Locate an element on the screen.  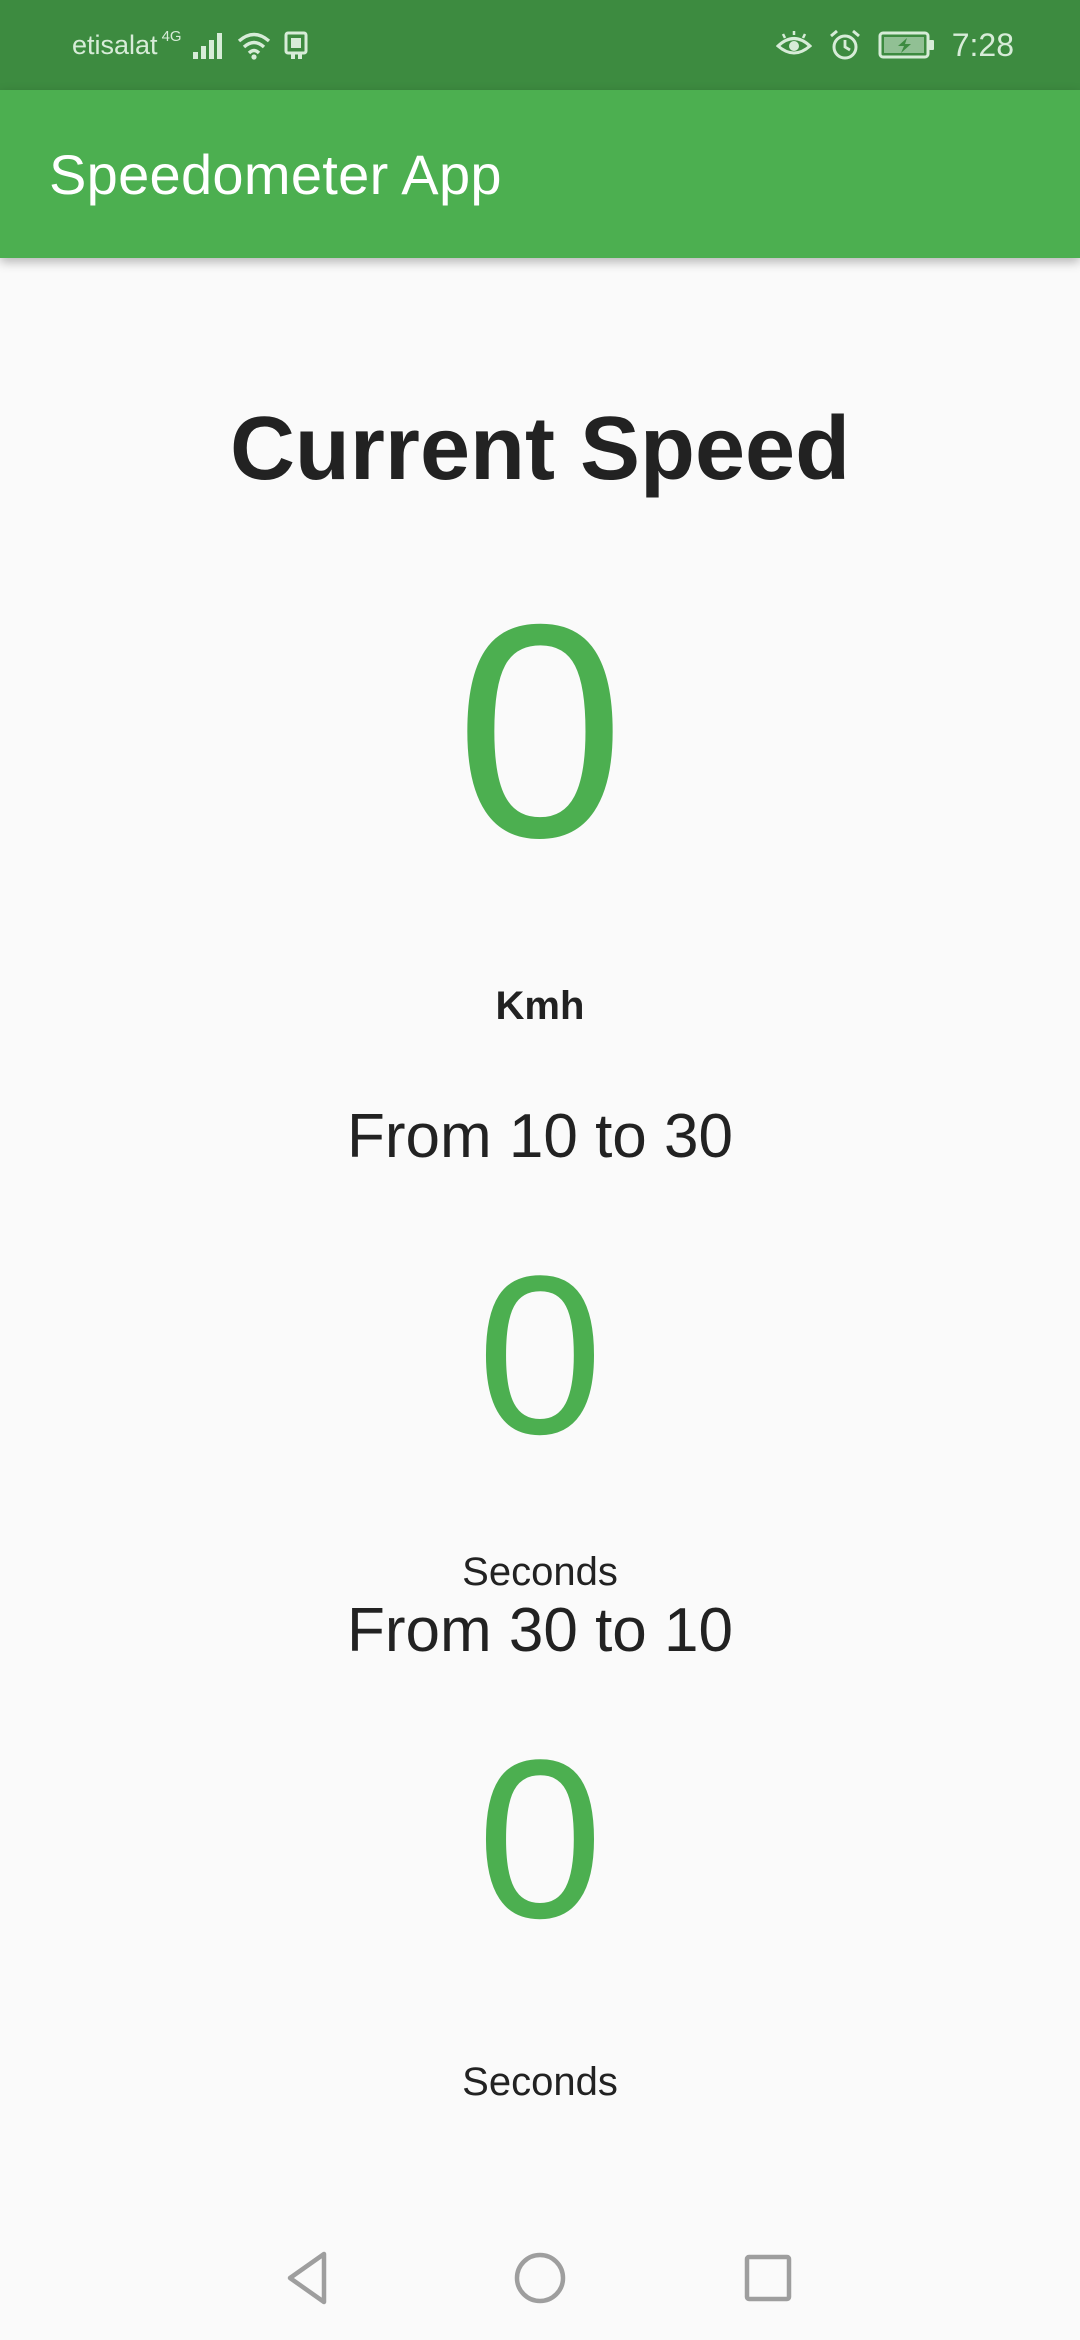
home-icon is located at coordinates (540, 2278).